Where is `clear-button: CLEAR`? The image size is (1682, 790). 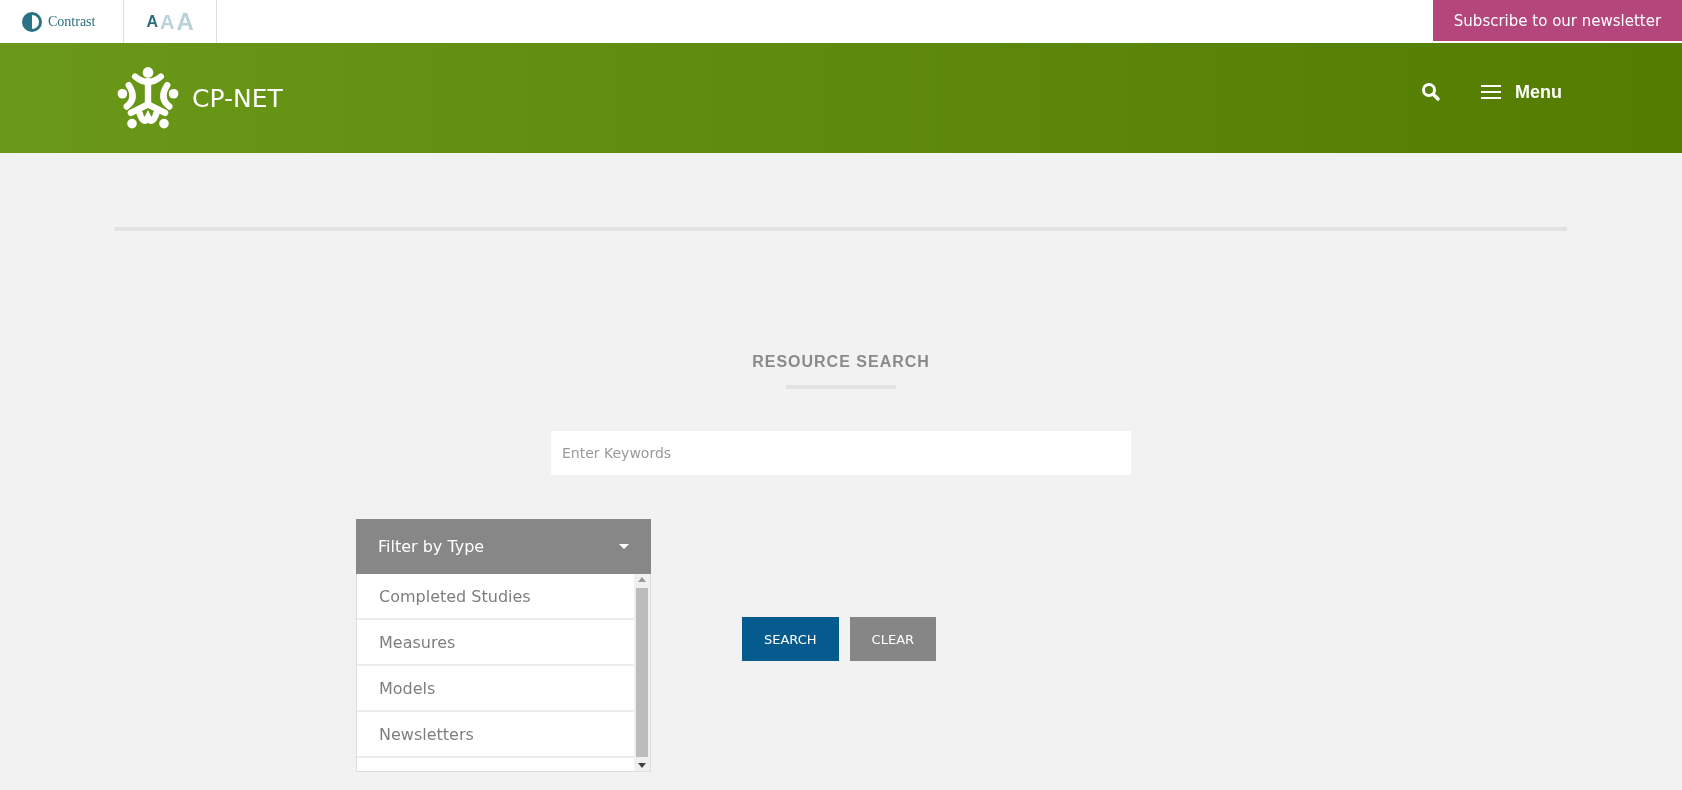
clear-button: CLEAR is located at coordinates (893, 639).